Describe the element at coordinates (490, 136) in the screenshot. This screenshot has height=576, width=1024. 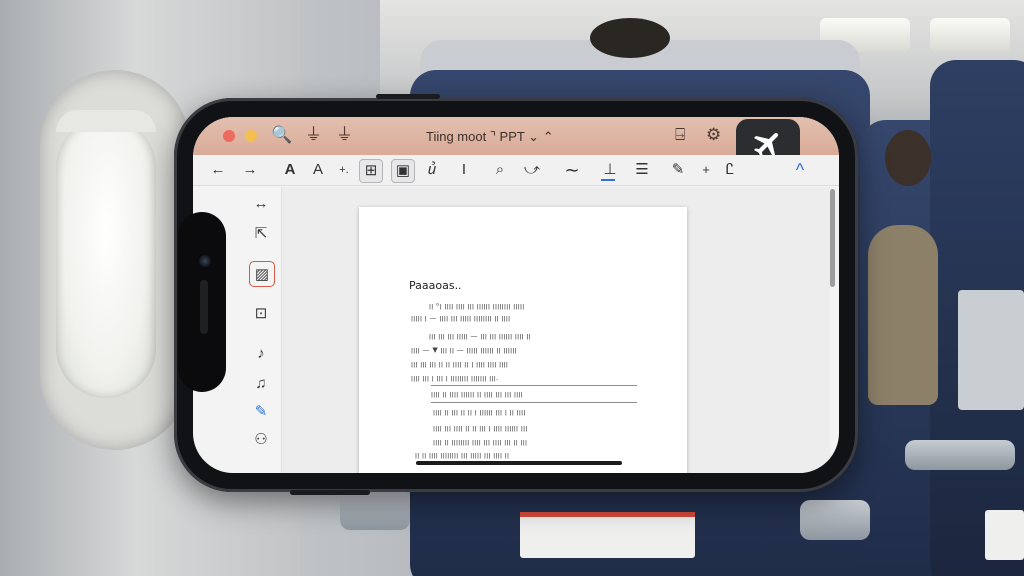
I see `window-title: Tiing moot ⌝ PPT ⌄ ⌃` at that location.